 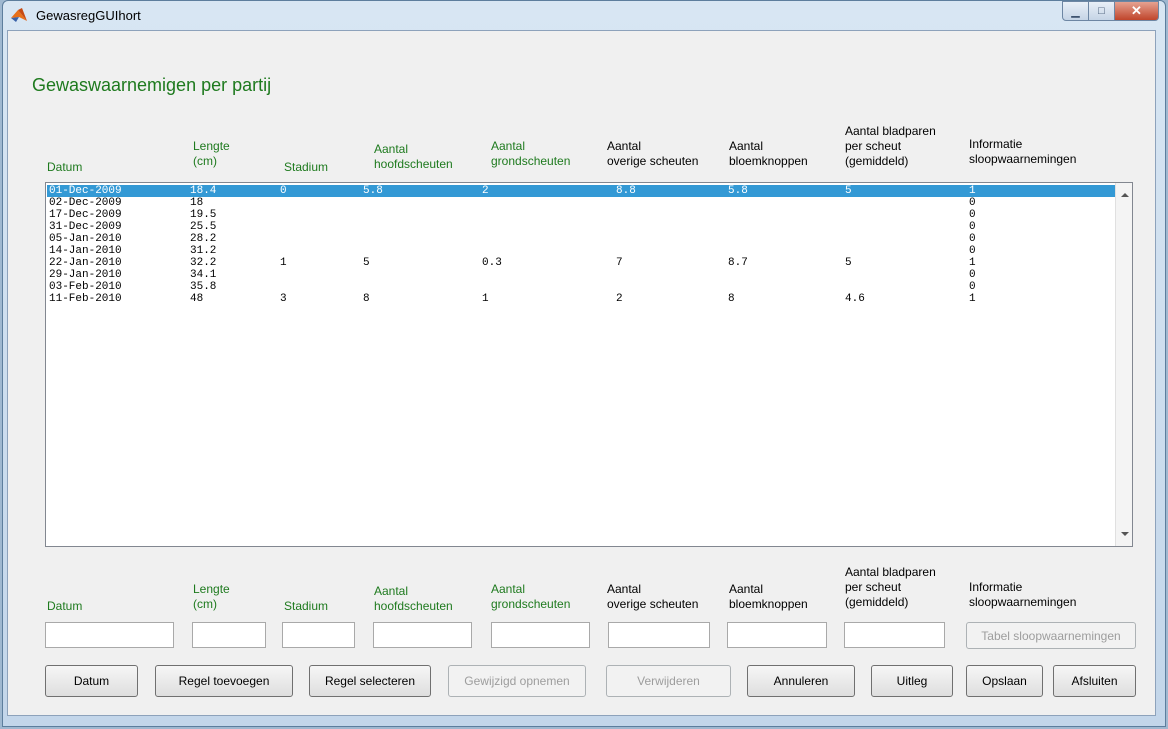 What do you see at coordinates (996, 144) in the screenshot?
I see `header-info-line1: Informatie` at bounding box center [996, 144].